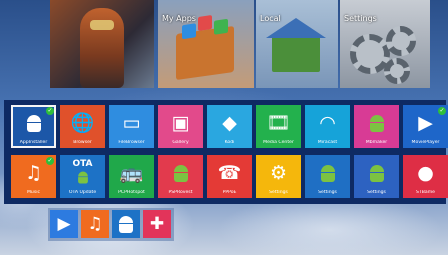 The width and height of the screenshot is (448, 255). I want to click on local-tile: Local, so click(297, 44).